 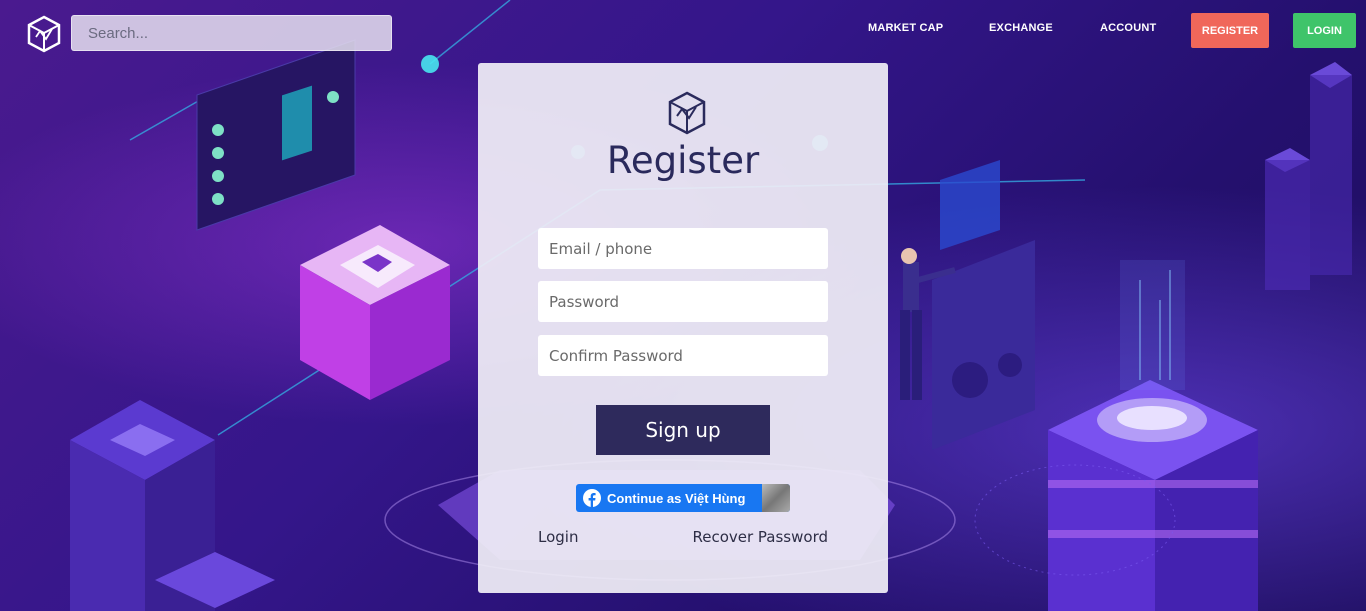 I want to click on signup-button: Sign up, so click(x=683, y=430).